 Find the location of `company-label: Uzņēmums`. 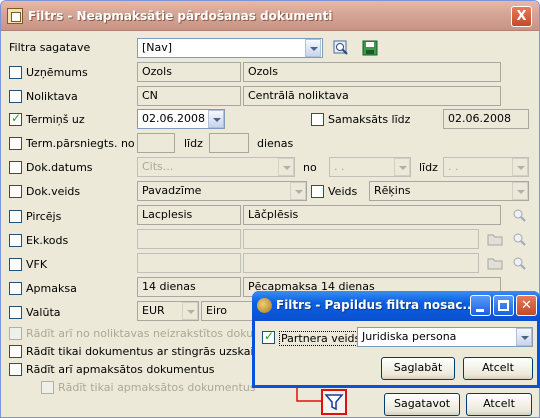

company-label: Uzņēmums is located at coordinates (57, 72).